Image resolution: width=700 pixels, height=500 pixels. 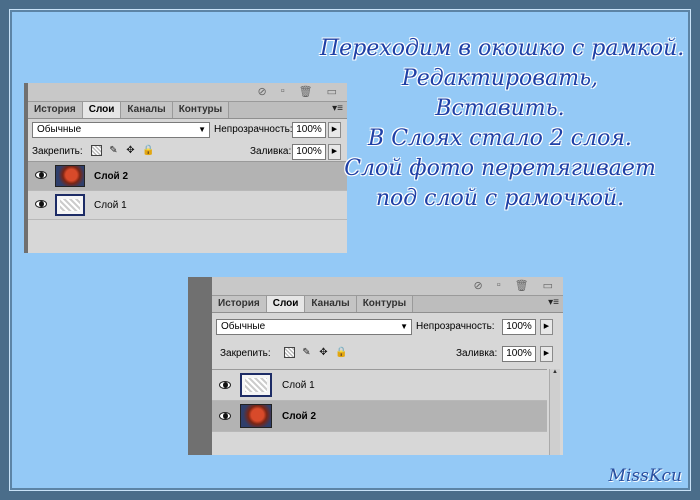 What do you see at coordinates (555, 374) in the screenshot?
I see `scroll-up-icon: ▲` at bounding box center [555, 374].